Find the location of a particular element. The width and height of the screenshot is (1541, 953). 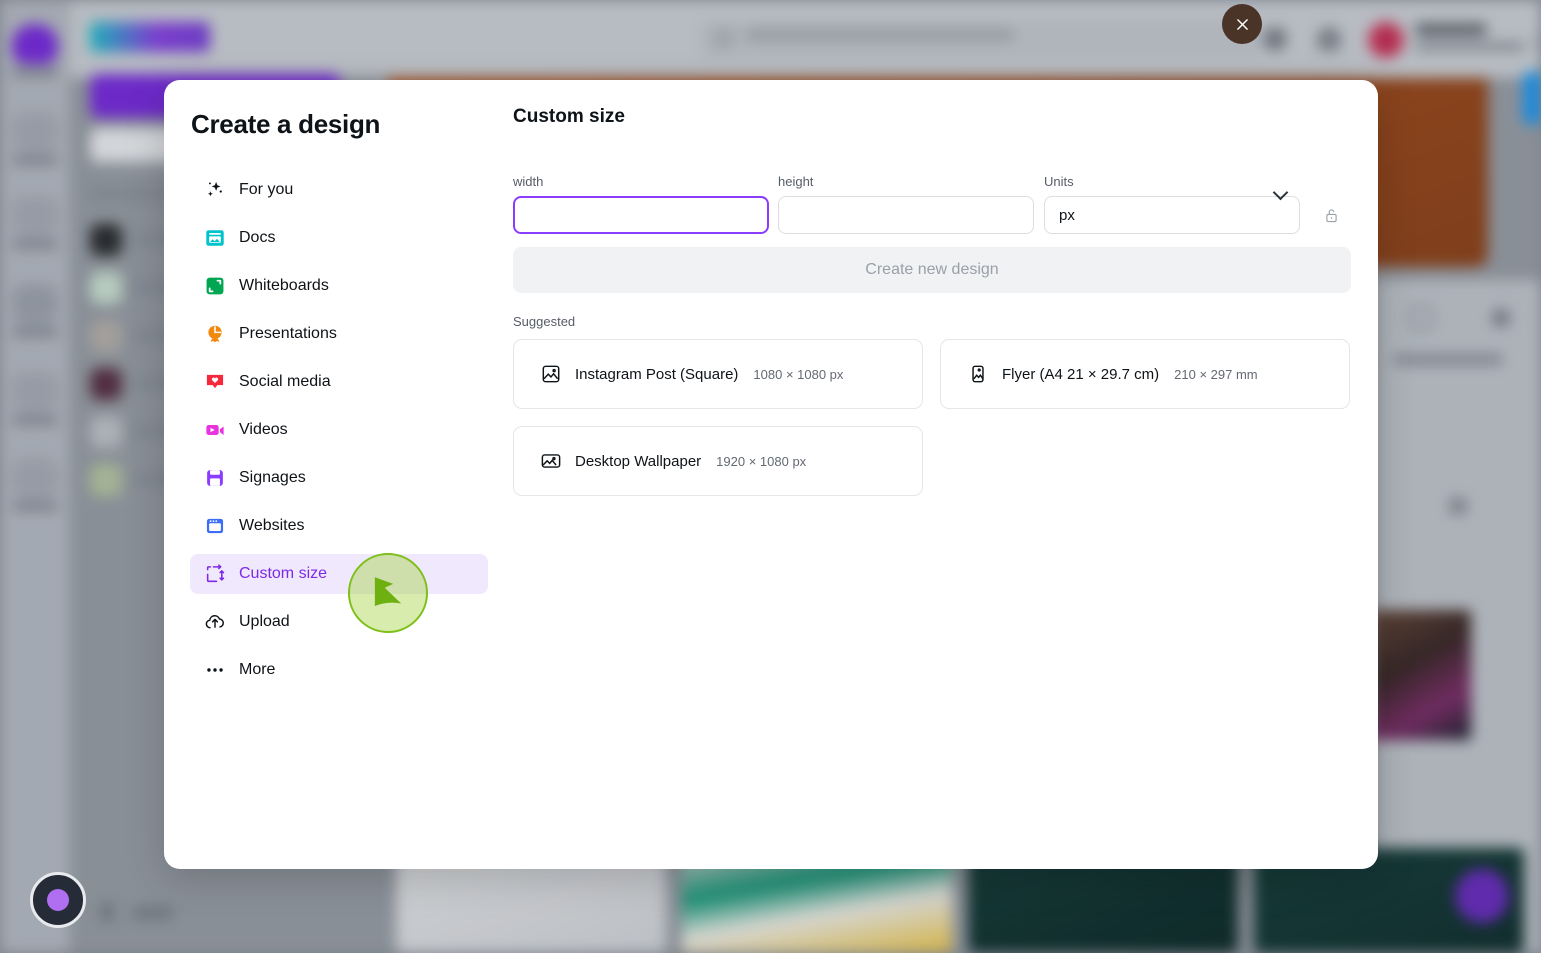

modal-title: Create a design is located at coordinates (286, 124).